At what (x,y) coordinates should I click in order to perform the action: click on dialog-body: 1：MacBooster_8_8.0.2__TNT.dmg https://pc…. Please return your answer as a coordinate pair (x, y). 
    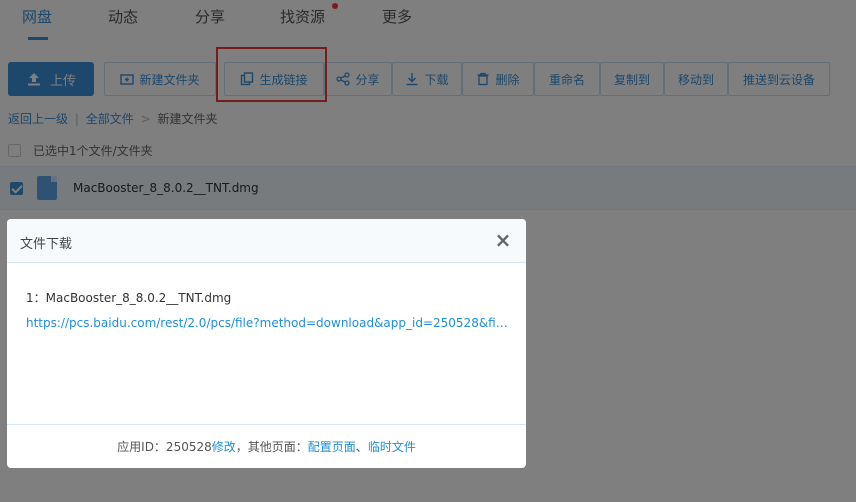
    Looking at the image, I should click on (268, 309).